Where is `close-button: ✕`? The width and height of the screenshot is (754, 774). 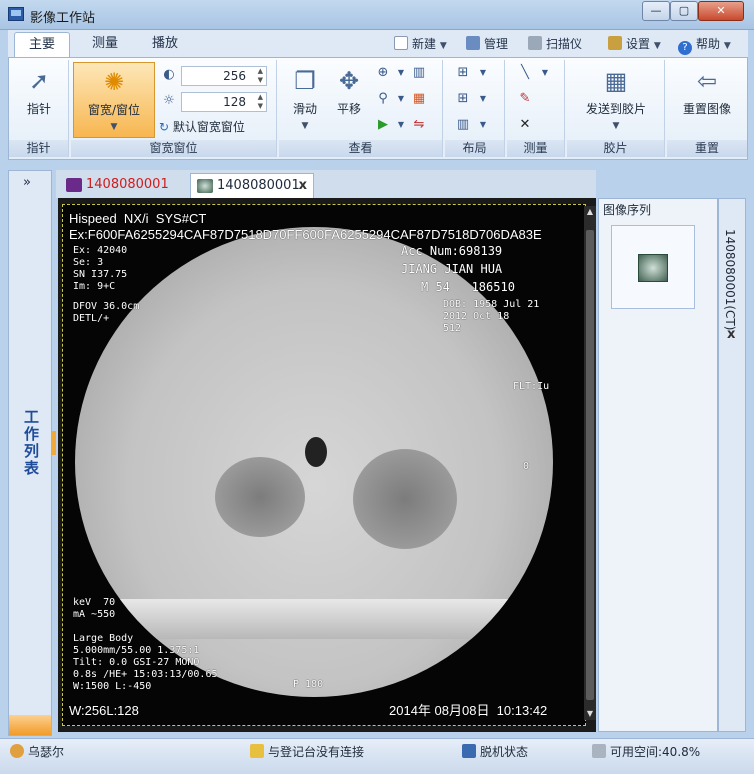
close-button: ✕ is located at coordinates (721, 11).